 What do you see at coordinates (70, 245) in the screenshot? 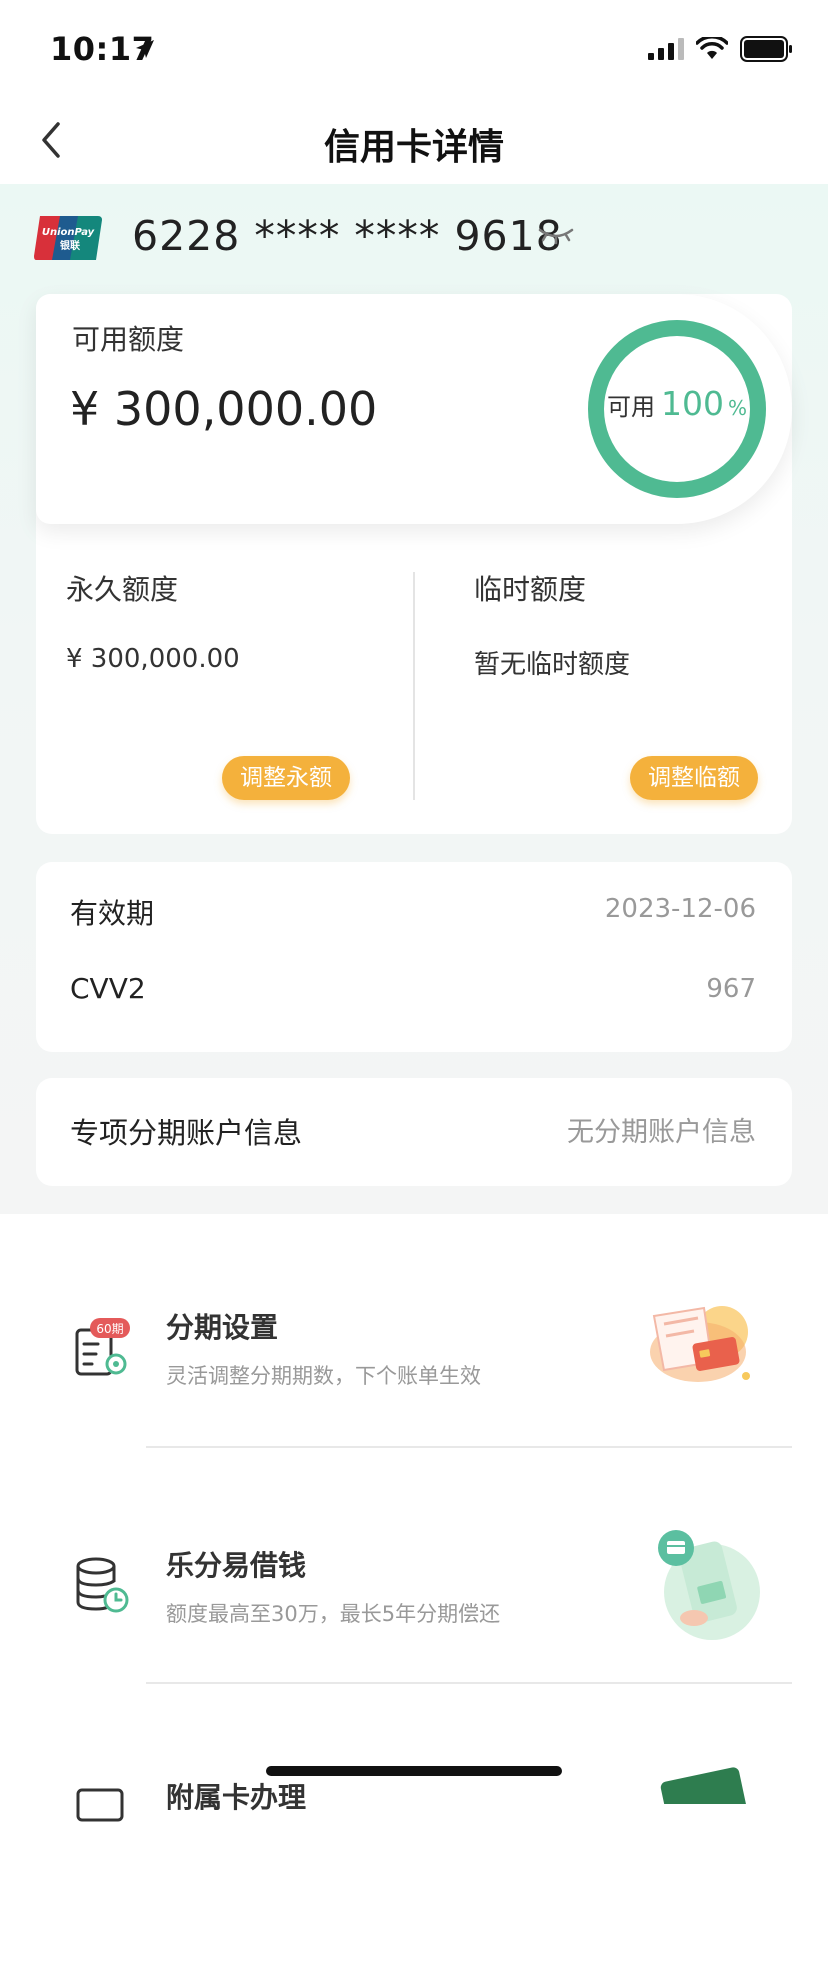
I see `svg-text: 银联` at bounding box center [70, 245].